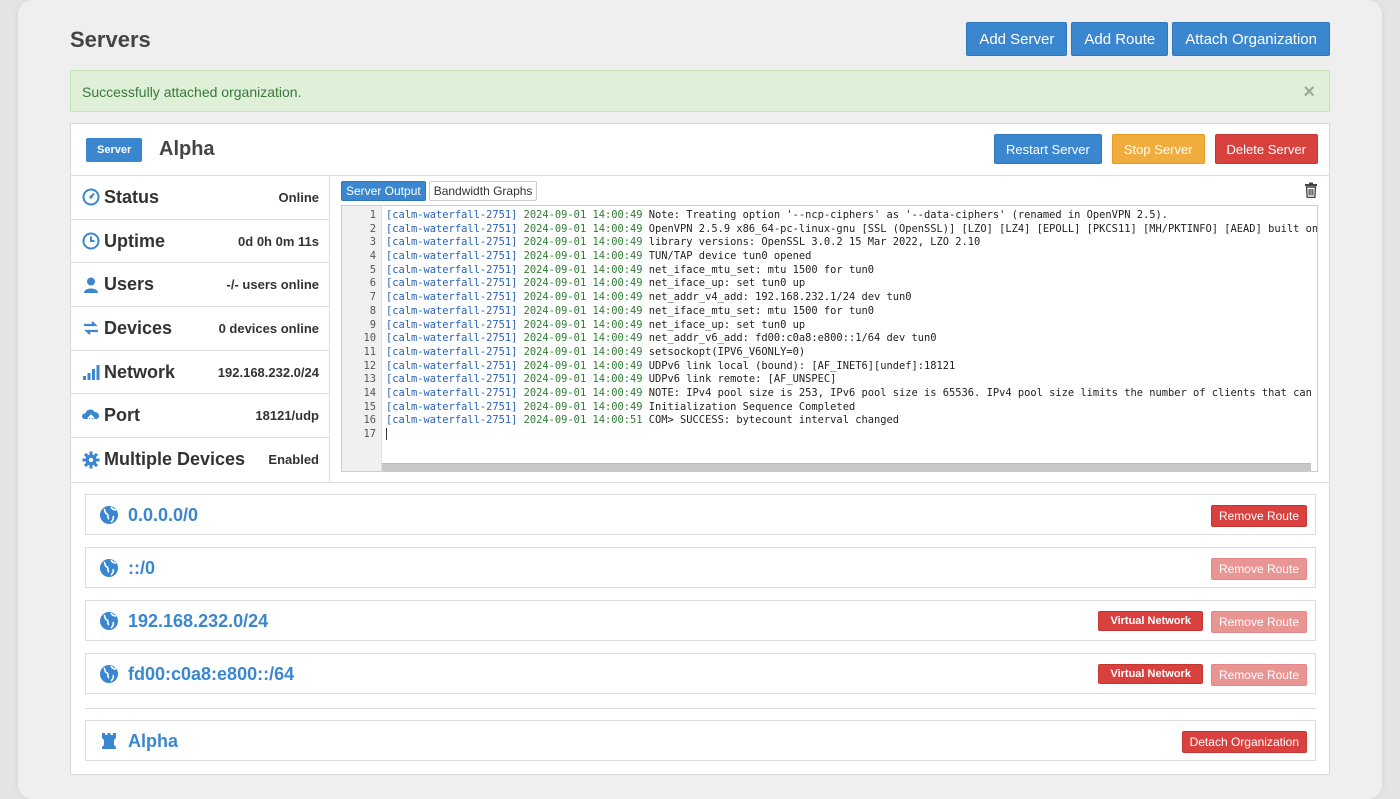  I want to click on users-label: Users, so click(129, 284).